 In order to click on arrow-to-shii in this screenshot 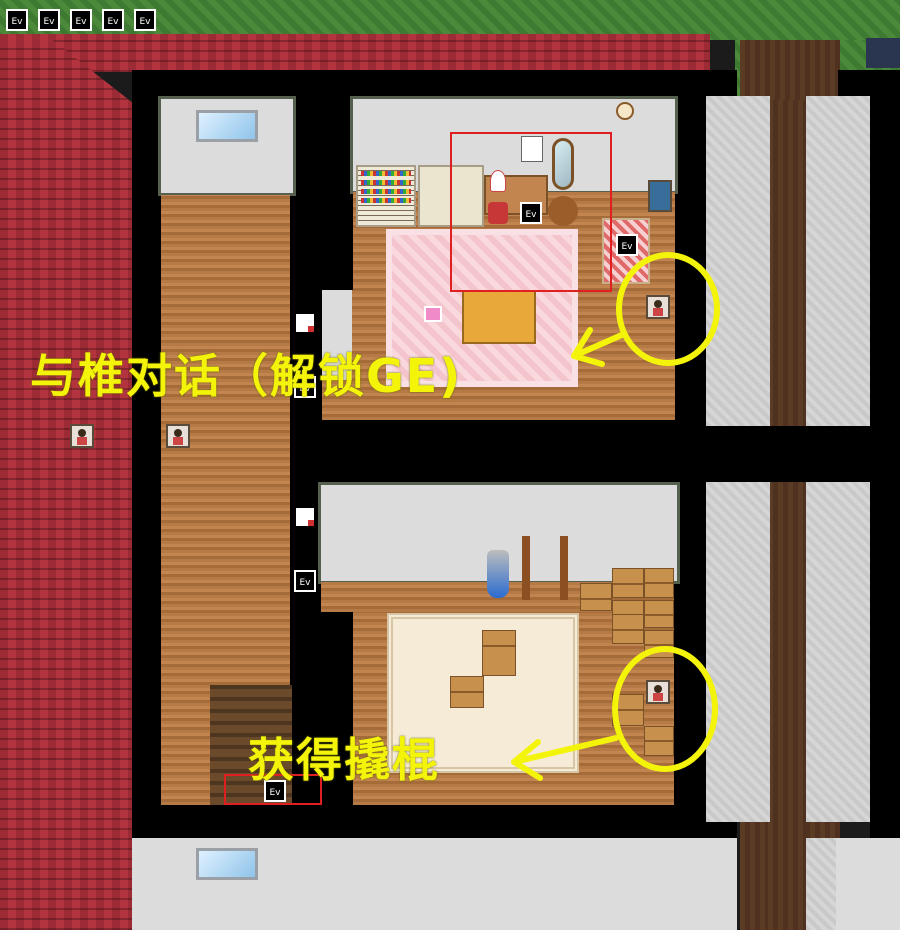, I will do `click(599, 347)`.